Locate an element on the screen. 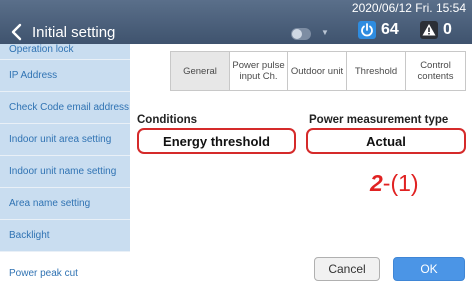  sidebar-item-power-peak-cut: Power peak cut is located at coordinates (65, 268).